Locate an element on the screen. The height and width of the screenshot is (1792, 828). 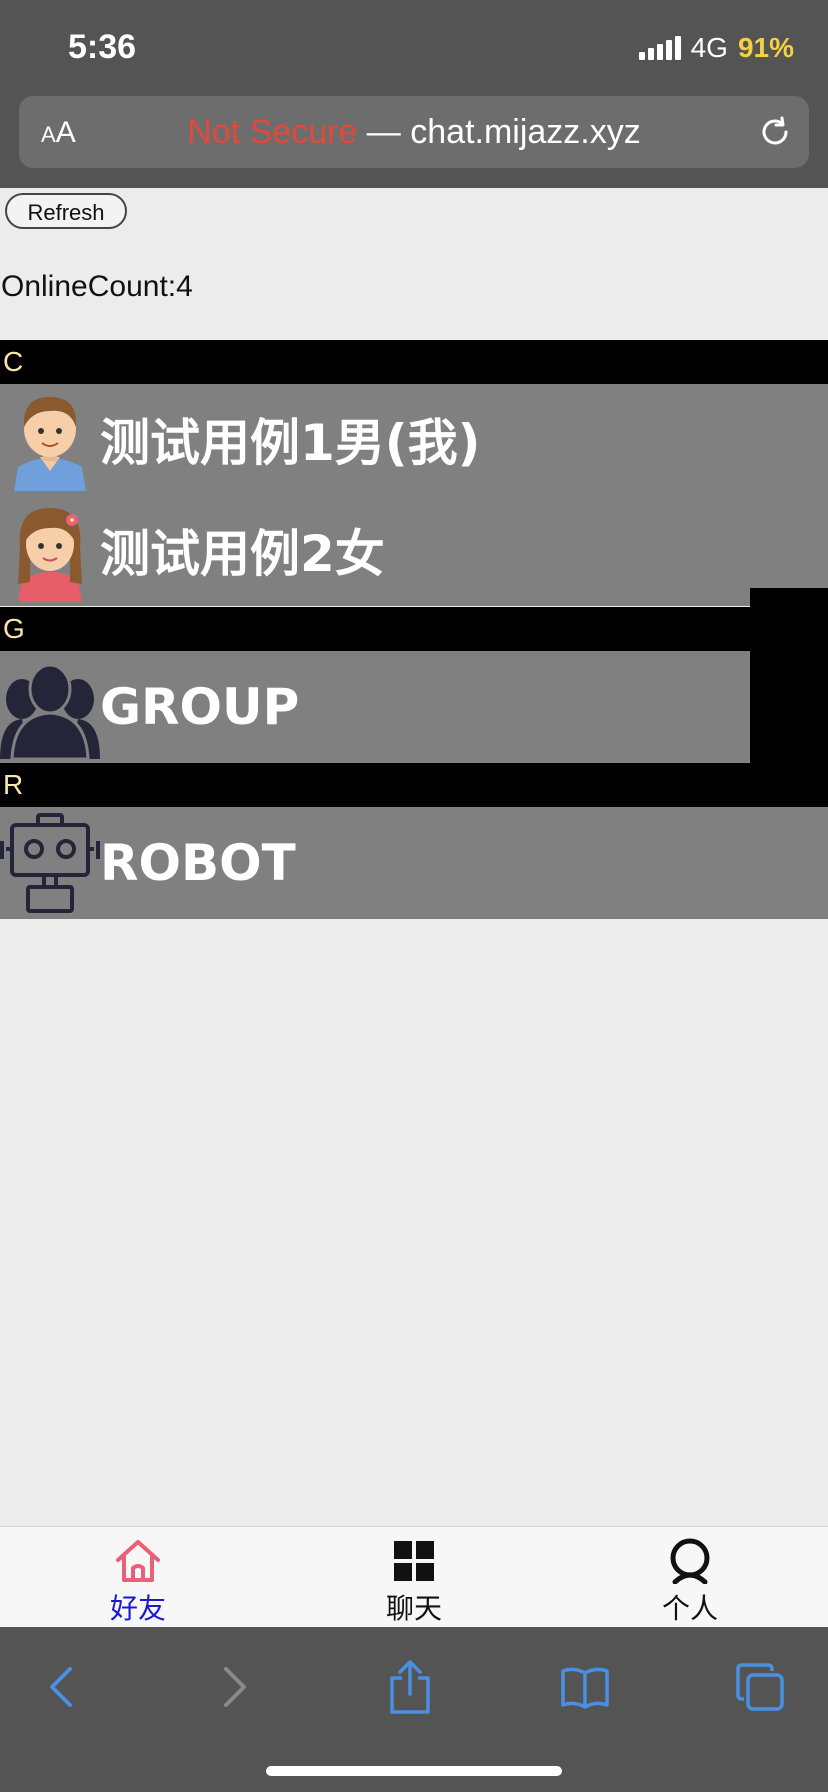
online-count: OnlineCount:4 is located at coordinates (97, 286).